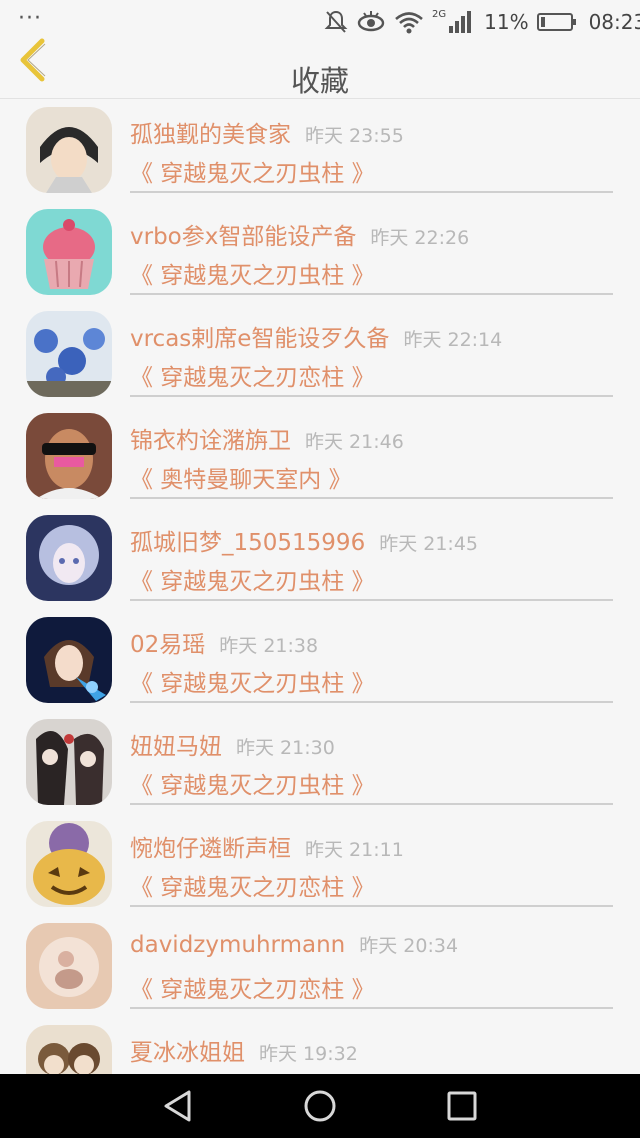  I want to click on mute-icon, so click(336, 21).